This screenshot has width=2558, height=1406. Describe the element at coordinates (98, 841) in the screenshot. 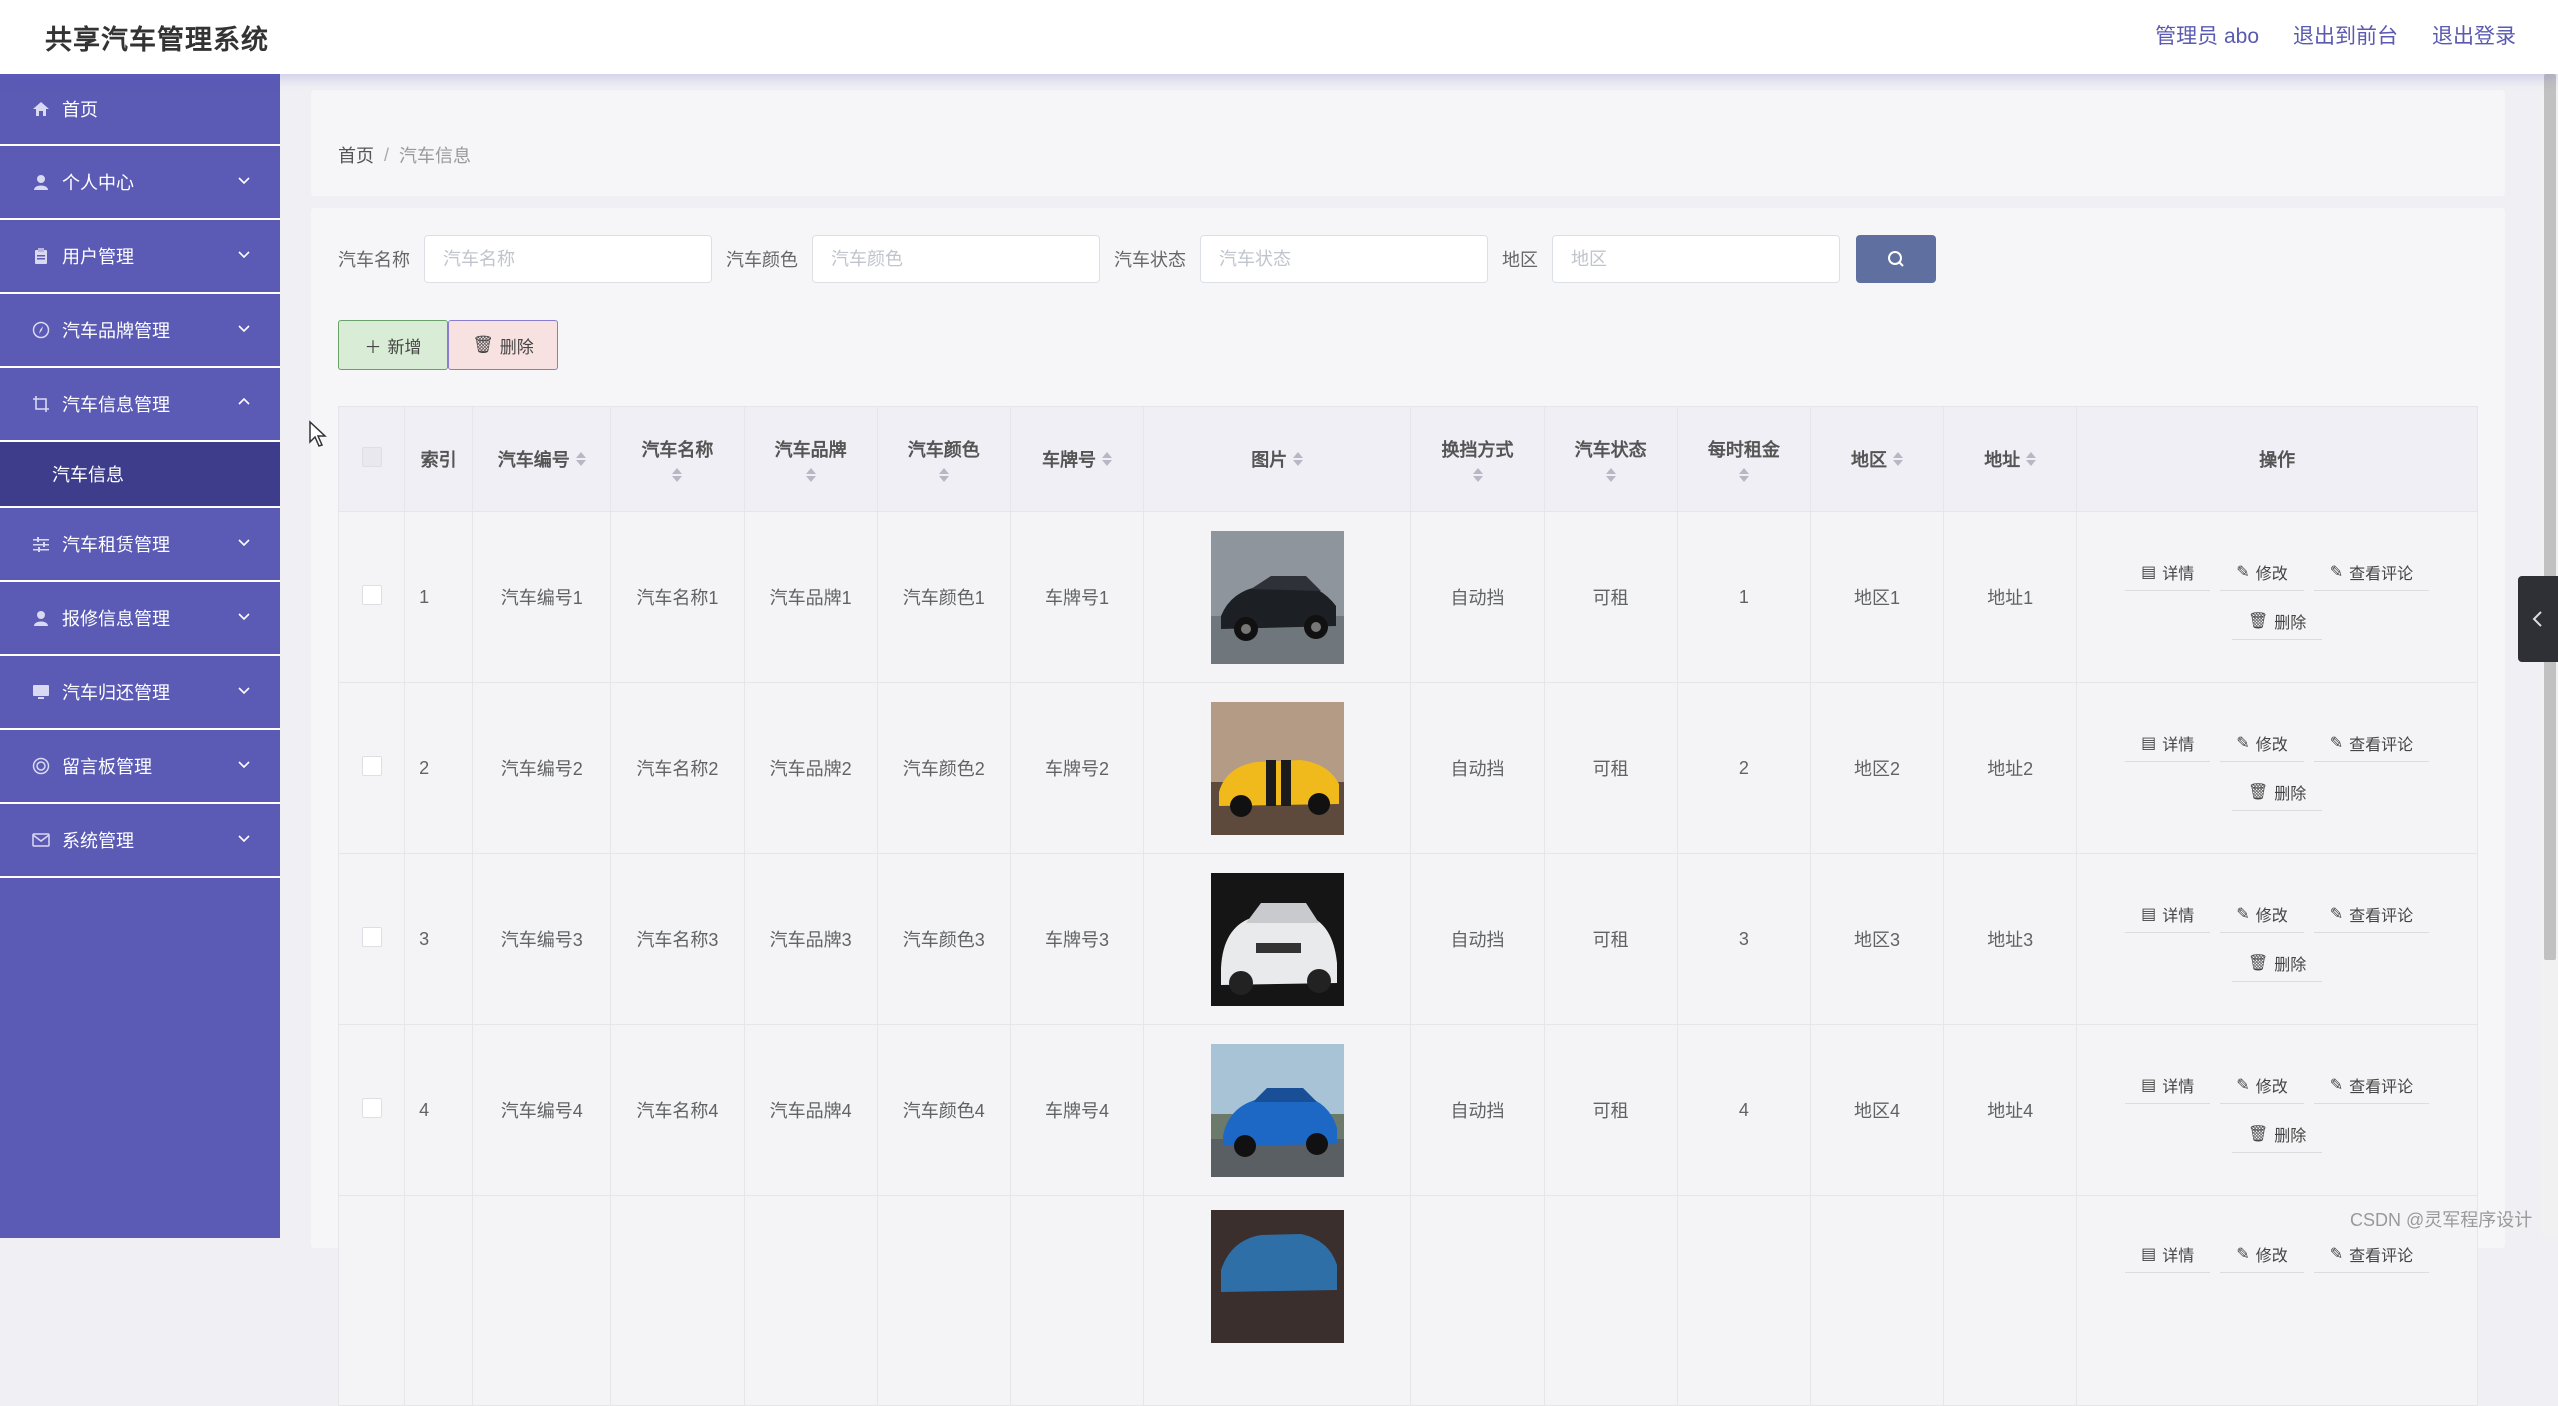

I see `sidebar-item-label: 系统管理` at that location.